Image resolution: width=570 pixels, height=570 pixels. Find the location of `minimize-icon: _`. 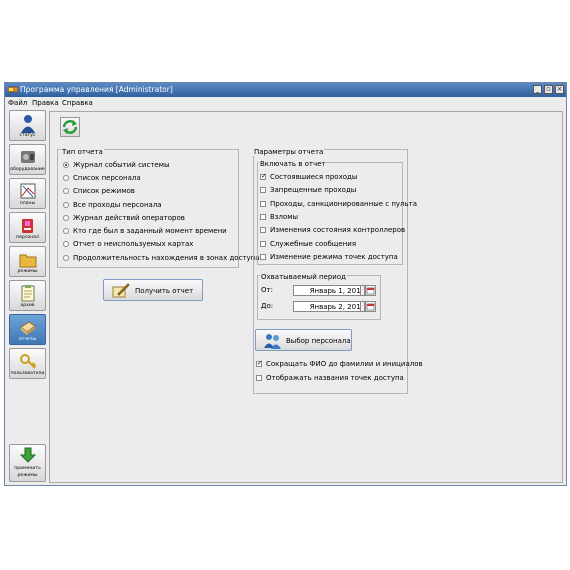

minimize-icon: _ is located at coordinates (537, 89).